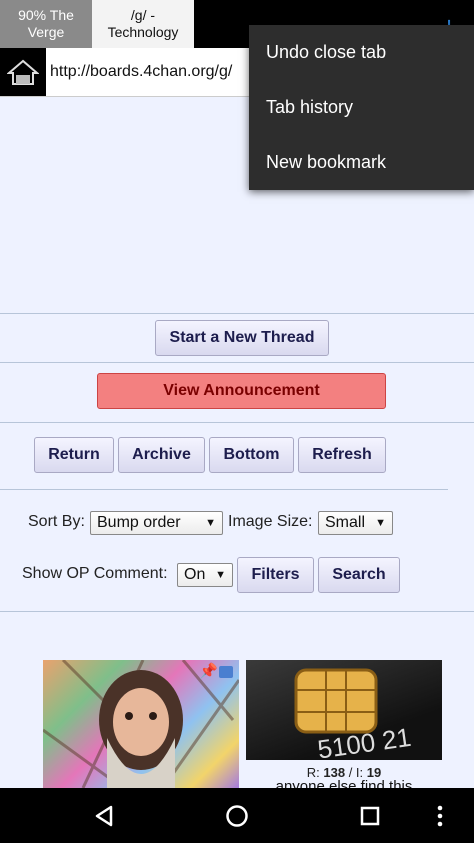 The width and height of the screenshot is (474, 843). Describe the element at coordinates (359, 575) in the screenshot. I see `search-button: Search` at that location.